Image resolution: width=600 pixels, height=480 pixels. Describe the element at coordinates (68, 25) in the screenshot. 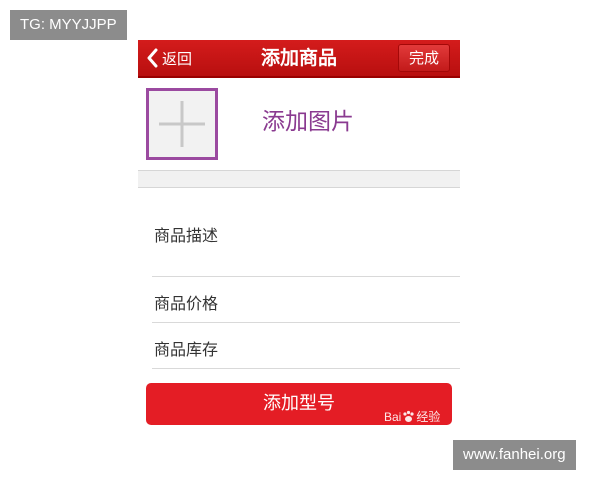

I see `source-watermark-top: TG: MYYJJPP` at that location.